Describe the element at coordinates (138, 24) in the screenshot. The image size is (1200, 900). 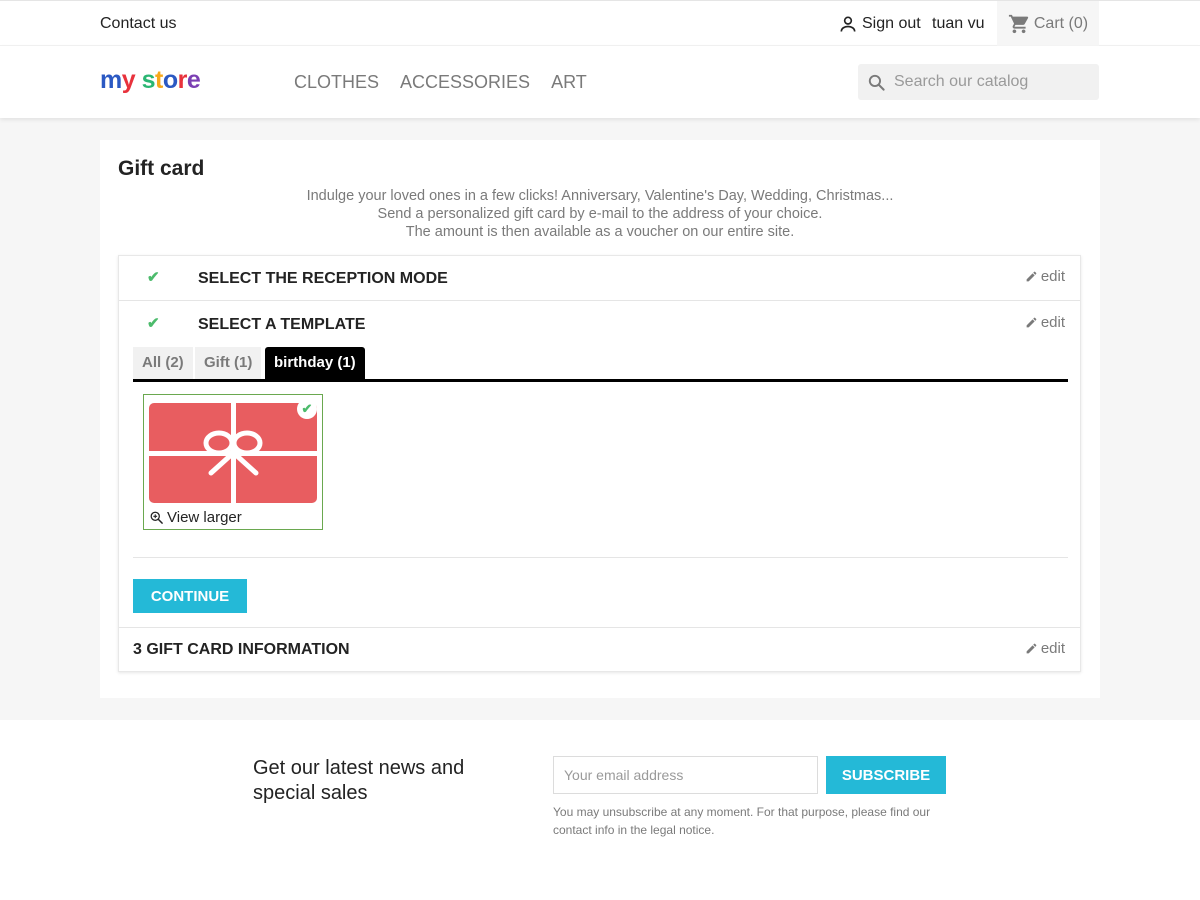
I see `contact-us-link: Contact us` at that location.